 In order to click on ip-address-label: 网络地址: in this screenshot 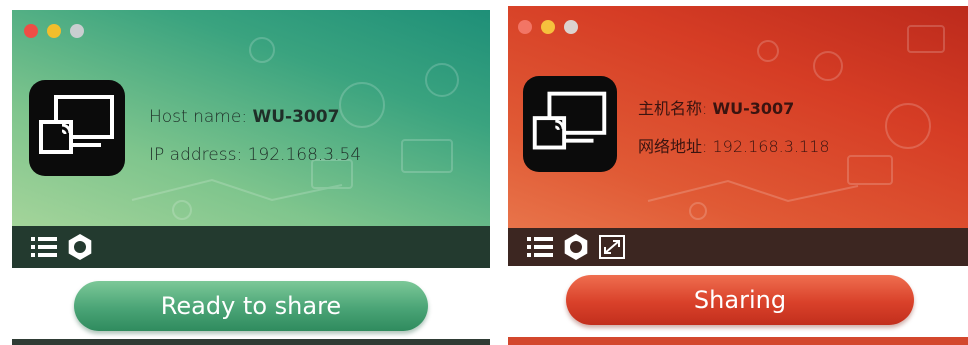, I will do `click(673, 146)`.